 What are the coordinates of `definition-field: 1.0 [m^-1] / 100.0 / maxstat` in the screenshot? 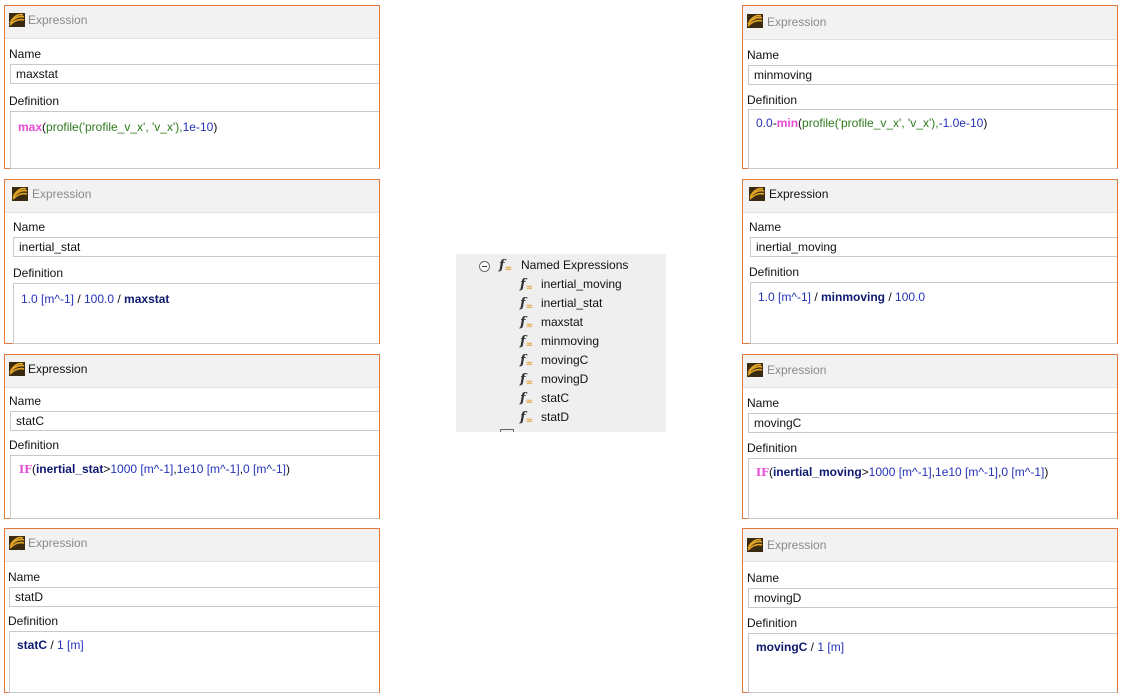 It's located at (196, 313).